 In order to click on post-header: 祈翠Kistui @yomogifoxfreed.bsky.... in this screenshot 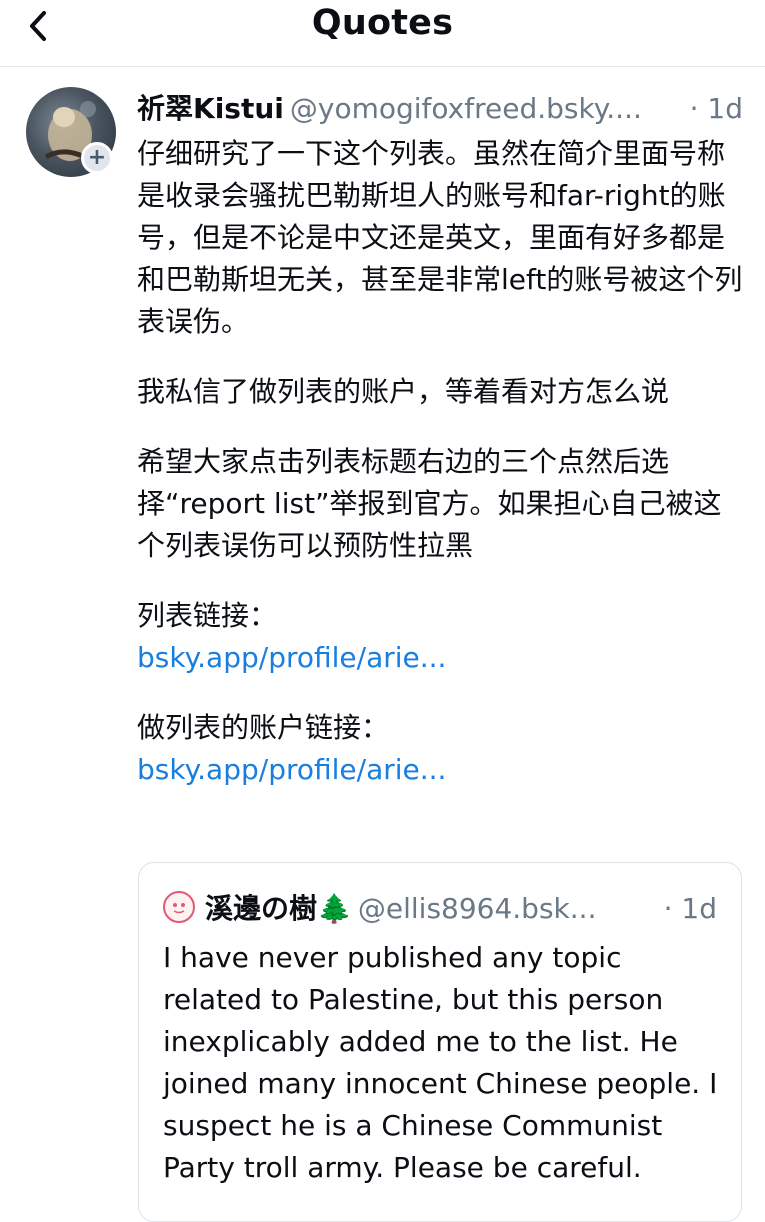, I will do `click(442, 109)`.